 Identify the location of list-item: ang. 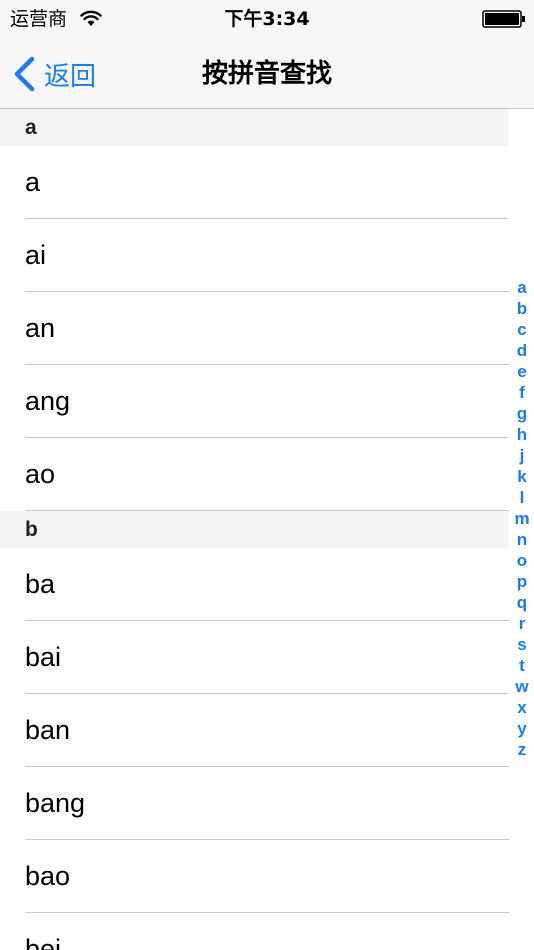
(254, 401).